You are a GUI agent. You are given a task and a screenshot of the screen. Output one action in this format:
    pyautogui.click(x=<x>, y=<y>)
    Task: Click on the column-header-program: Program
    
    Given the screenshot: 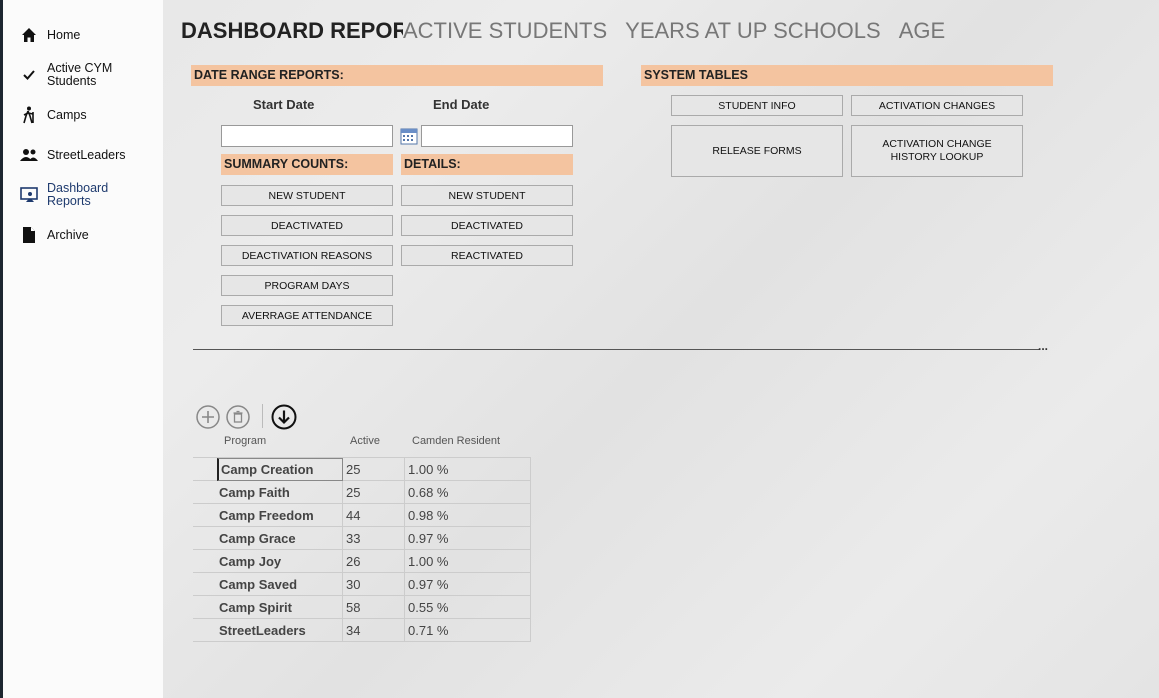 What is the action you would take?
    pyautogui.click(x=245, y=441)
    